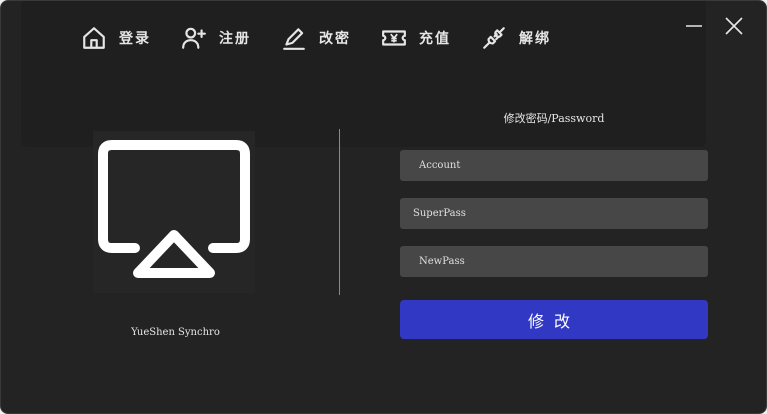  What do you see at coordinates (416, 38) in the screenshot?
I see `nav-recharge: 充值` at bounding box center [416, 38].